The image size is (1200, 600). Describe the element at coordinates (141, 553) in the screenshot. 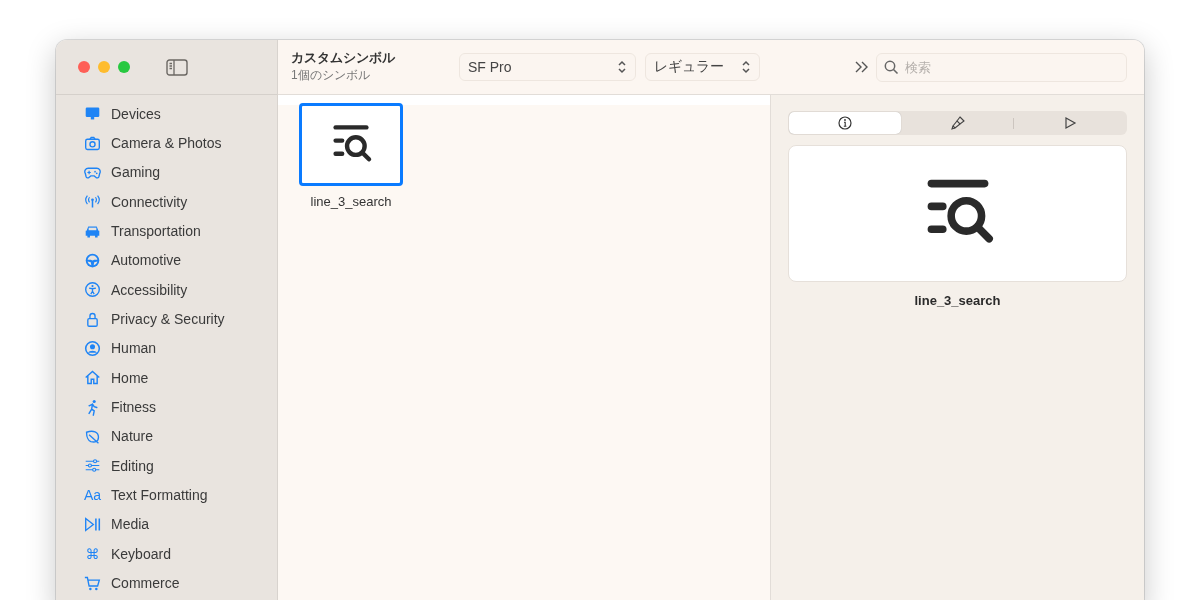

I see `sidebar-item: Keyboard` at that location.